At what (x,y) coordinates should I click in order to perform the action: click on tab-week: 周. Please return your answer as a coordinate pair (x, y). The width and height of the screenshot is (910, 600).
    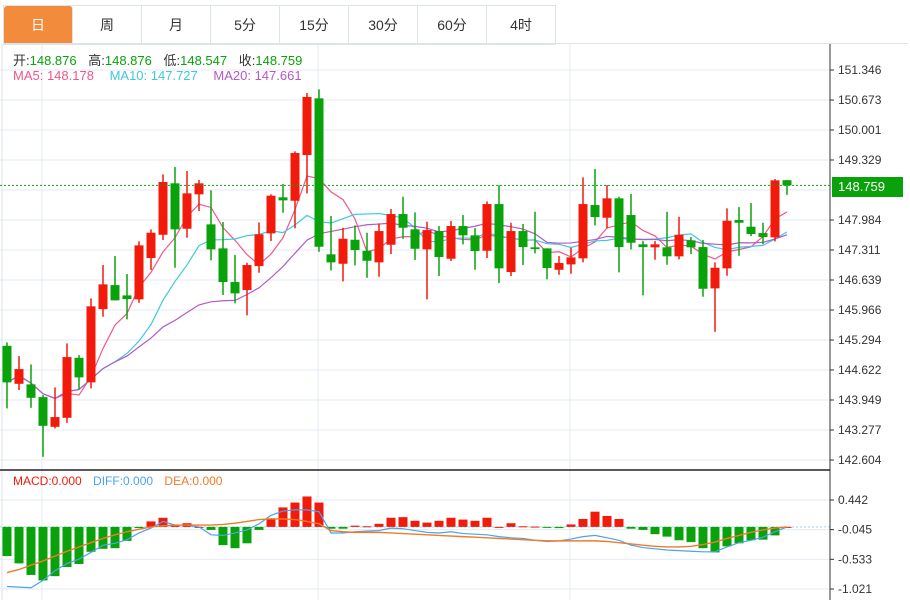
    Looking at the image, I should click on (107, 25).